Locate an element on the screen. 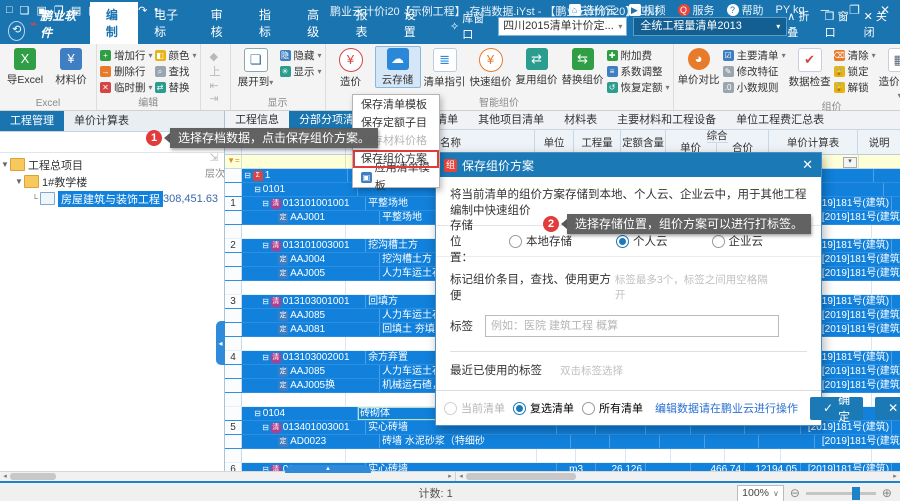  table-row: AD0023 砖墙 水泥砂浆（特细砂 [2019]181号(建筑) is located at coordinates (562, 442).